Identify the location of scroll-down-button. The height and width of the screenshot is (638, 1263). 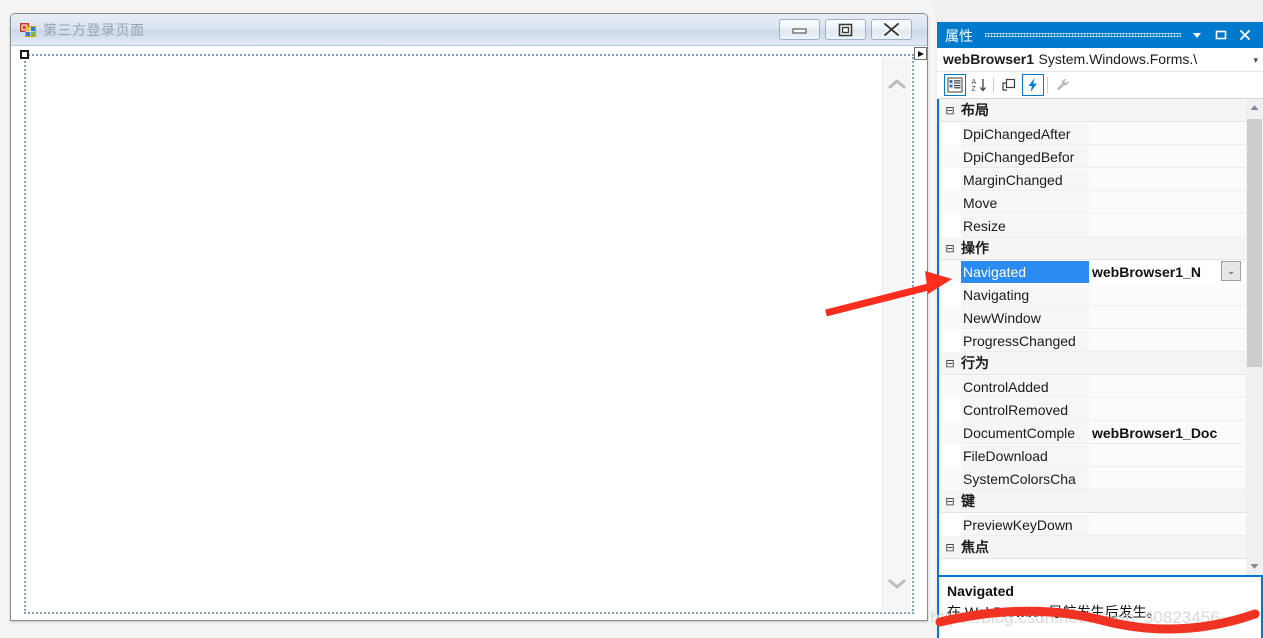
(1254, 566).